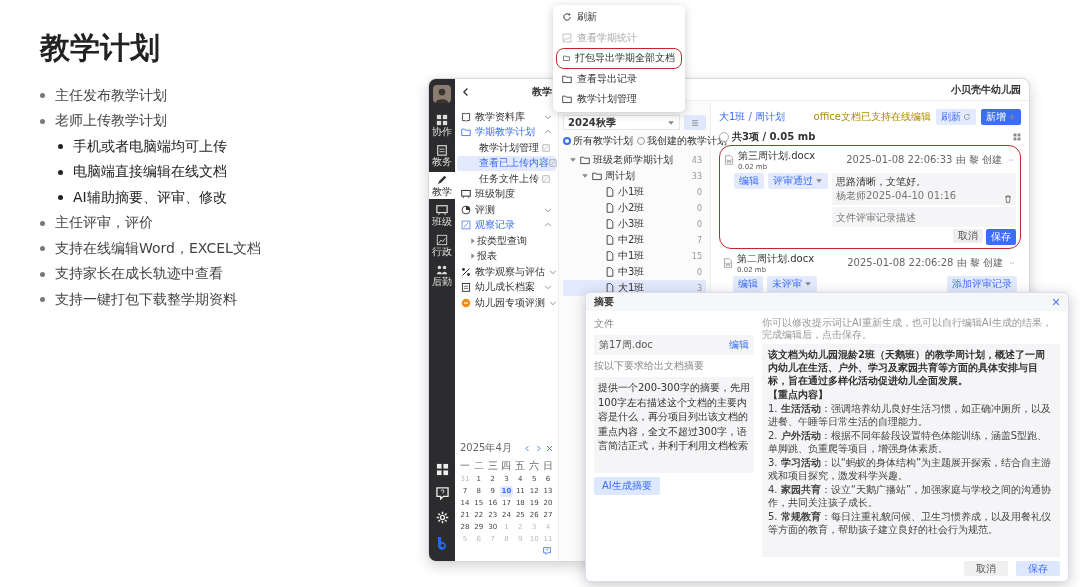 This screenshot has height=587, width=1080. Describe the element at coordinates (634, 240) in the screenshot. I see `tree-node: 中2班 7` at that location.